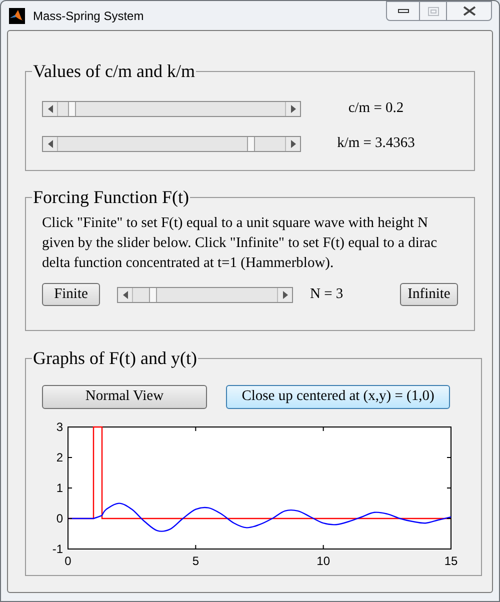 Image resolution: width=500 pixels, height=602 pixels. Describe the element at coordinates (57, 549) in the screenshot. I see `axis-tick-label: -1` at that location.